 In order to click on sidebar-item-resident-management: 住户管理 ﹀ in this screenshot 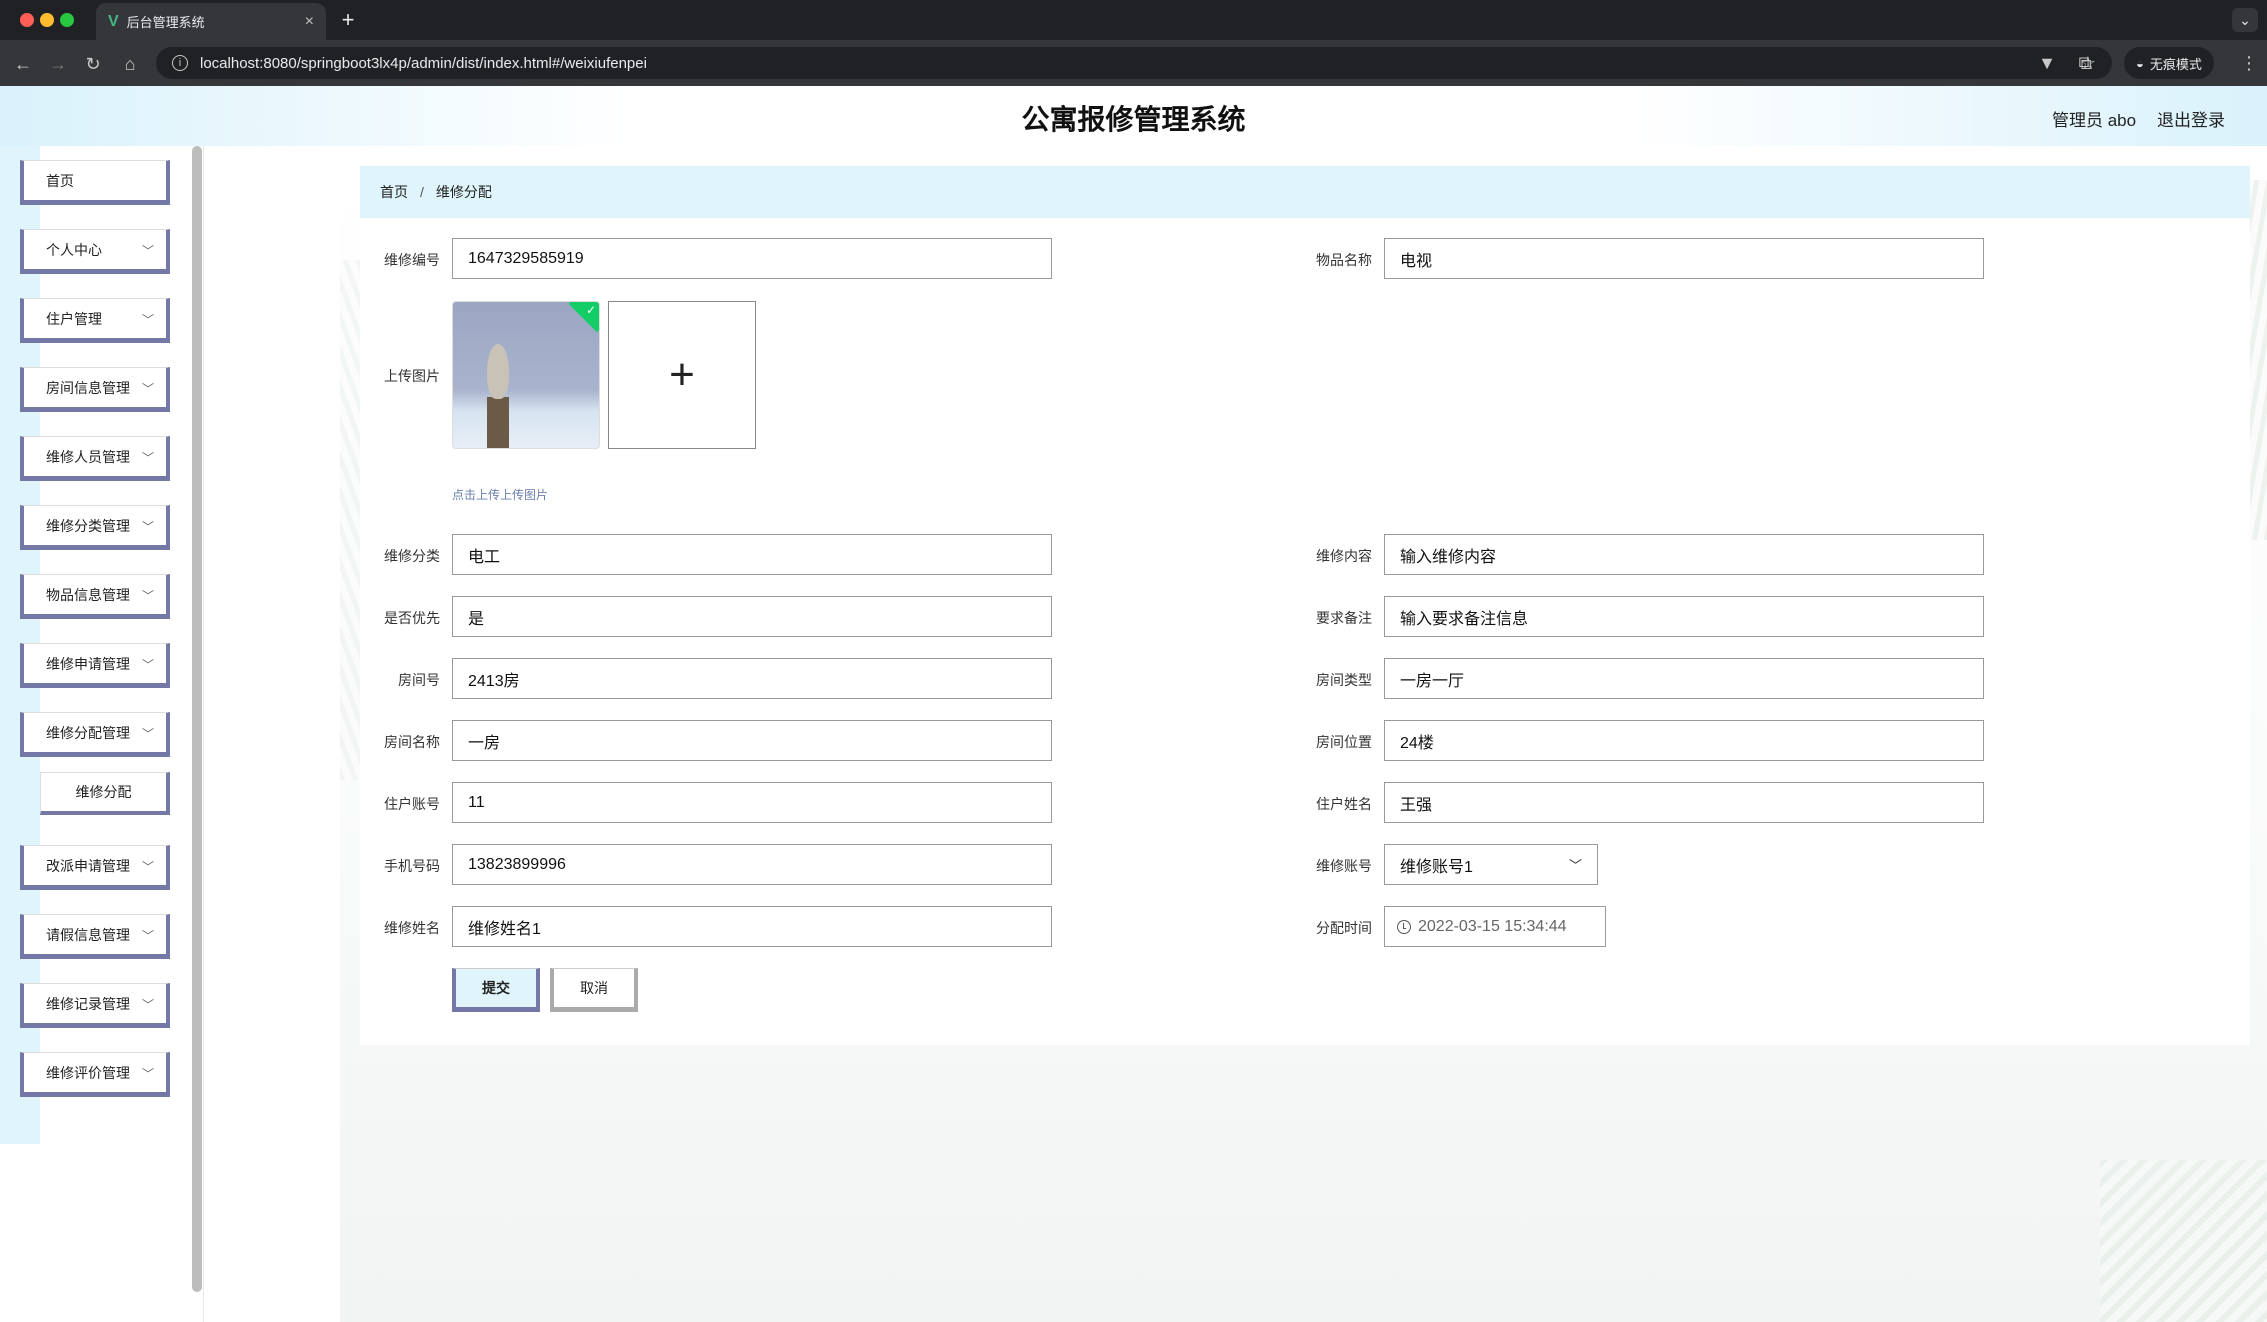, I will do `click(95, 320)`.